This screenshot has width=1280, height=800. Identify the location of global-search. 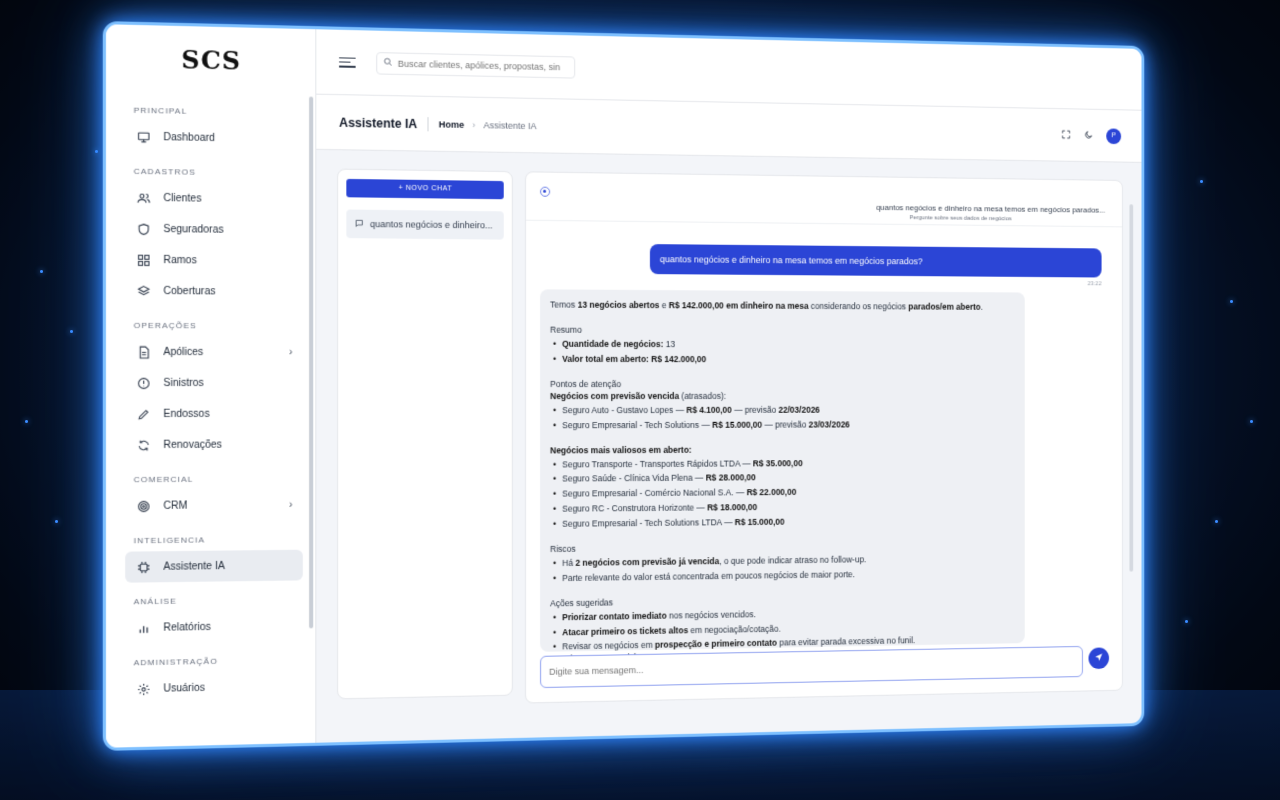
(476, 65).